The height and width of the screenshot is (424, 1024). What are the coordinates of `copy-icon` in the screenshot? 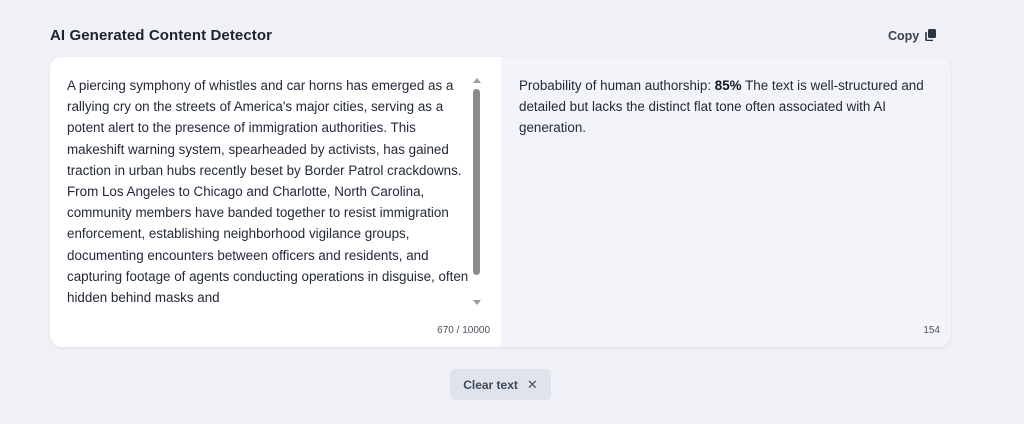 It's located at (931, 36).